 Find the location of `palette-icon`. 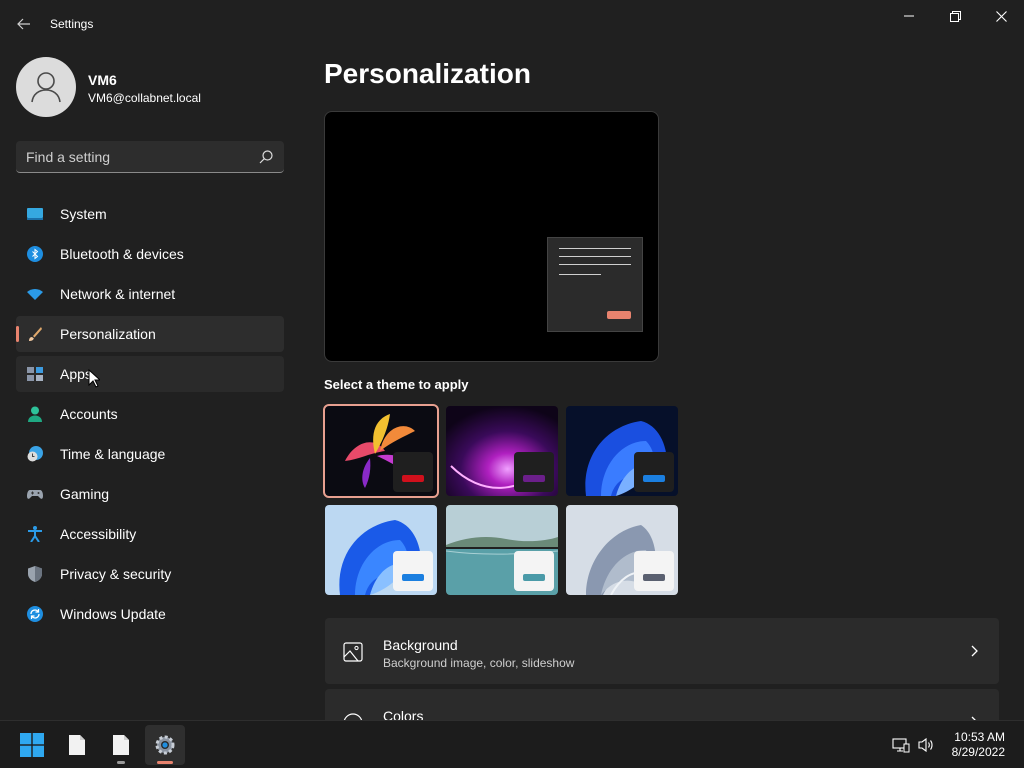

palette-icon is located at coordinates (353, 716).